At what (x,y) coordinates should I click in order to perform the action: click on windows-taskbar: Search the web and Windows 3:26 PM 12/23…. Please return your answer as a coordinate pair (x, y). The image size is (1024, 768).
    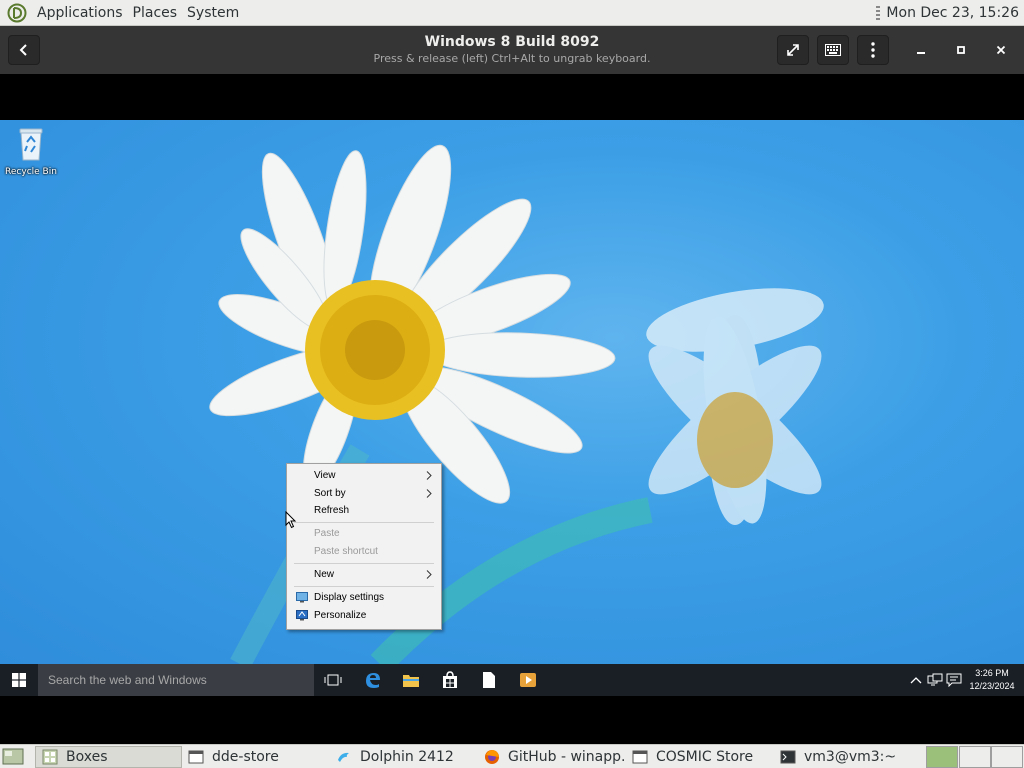
    Looking at the image, I should click on (512, 680).